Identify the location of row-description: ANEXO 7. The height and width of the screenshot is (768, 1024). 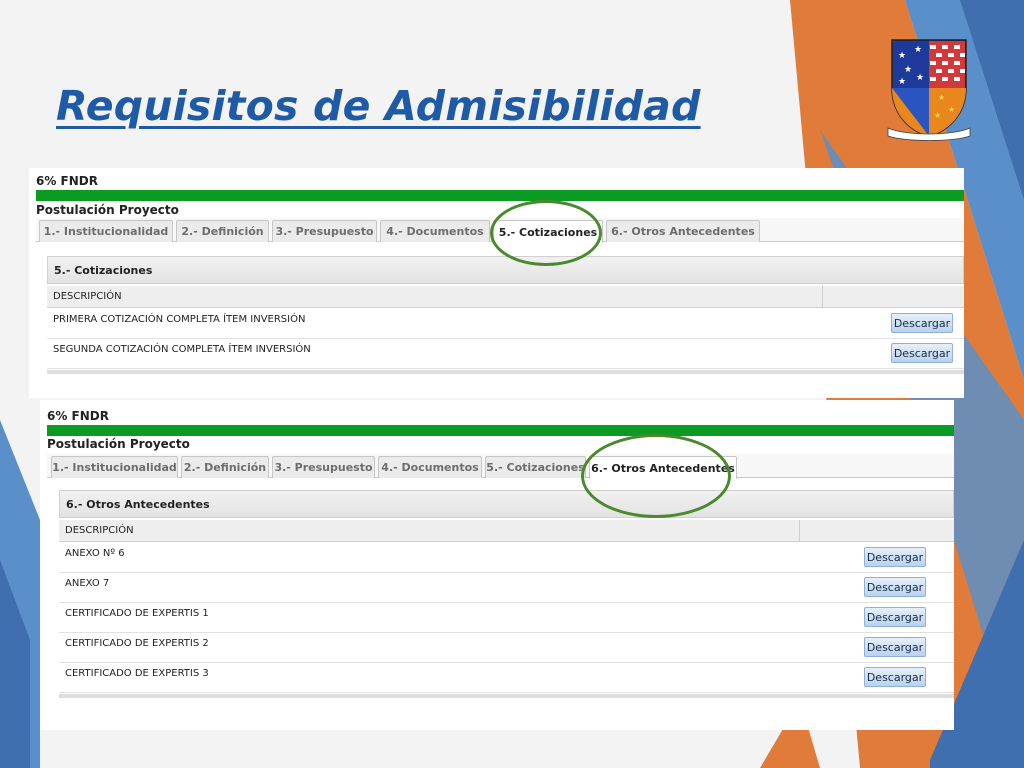
(87, 583).